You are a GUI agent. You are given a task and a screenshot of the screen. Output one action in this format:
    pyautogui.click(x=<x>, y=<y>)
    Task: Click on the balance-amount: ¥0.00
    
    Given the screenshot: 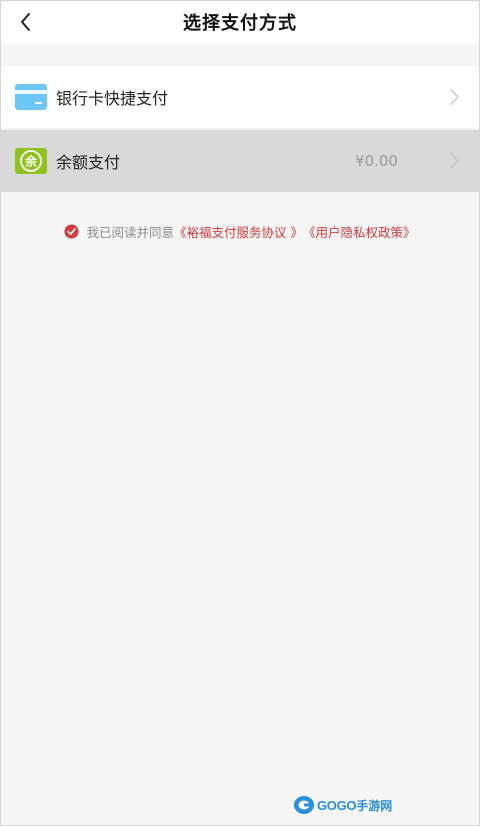 What is the action you would take?
    pyautogui.click(x=376, y=161)
    